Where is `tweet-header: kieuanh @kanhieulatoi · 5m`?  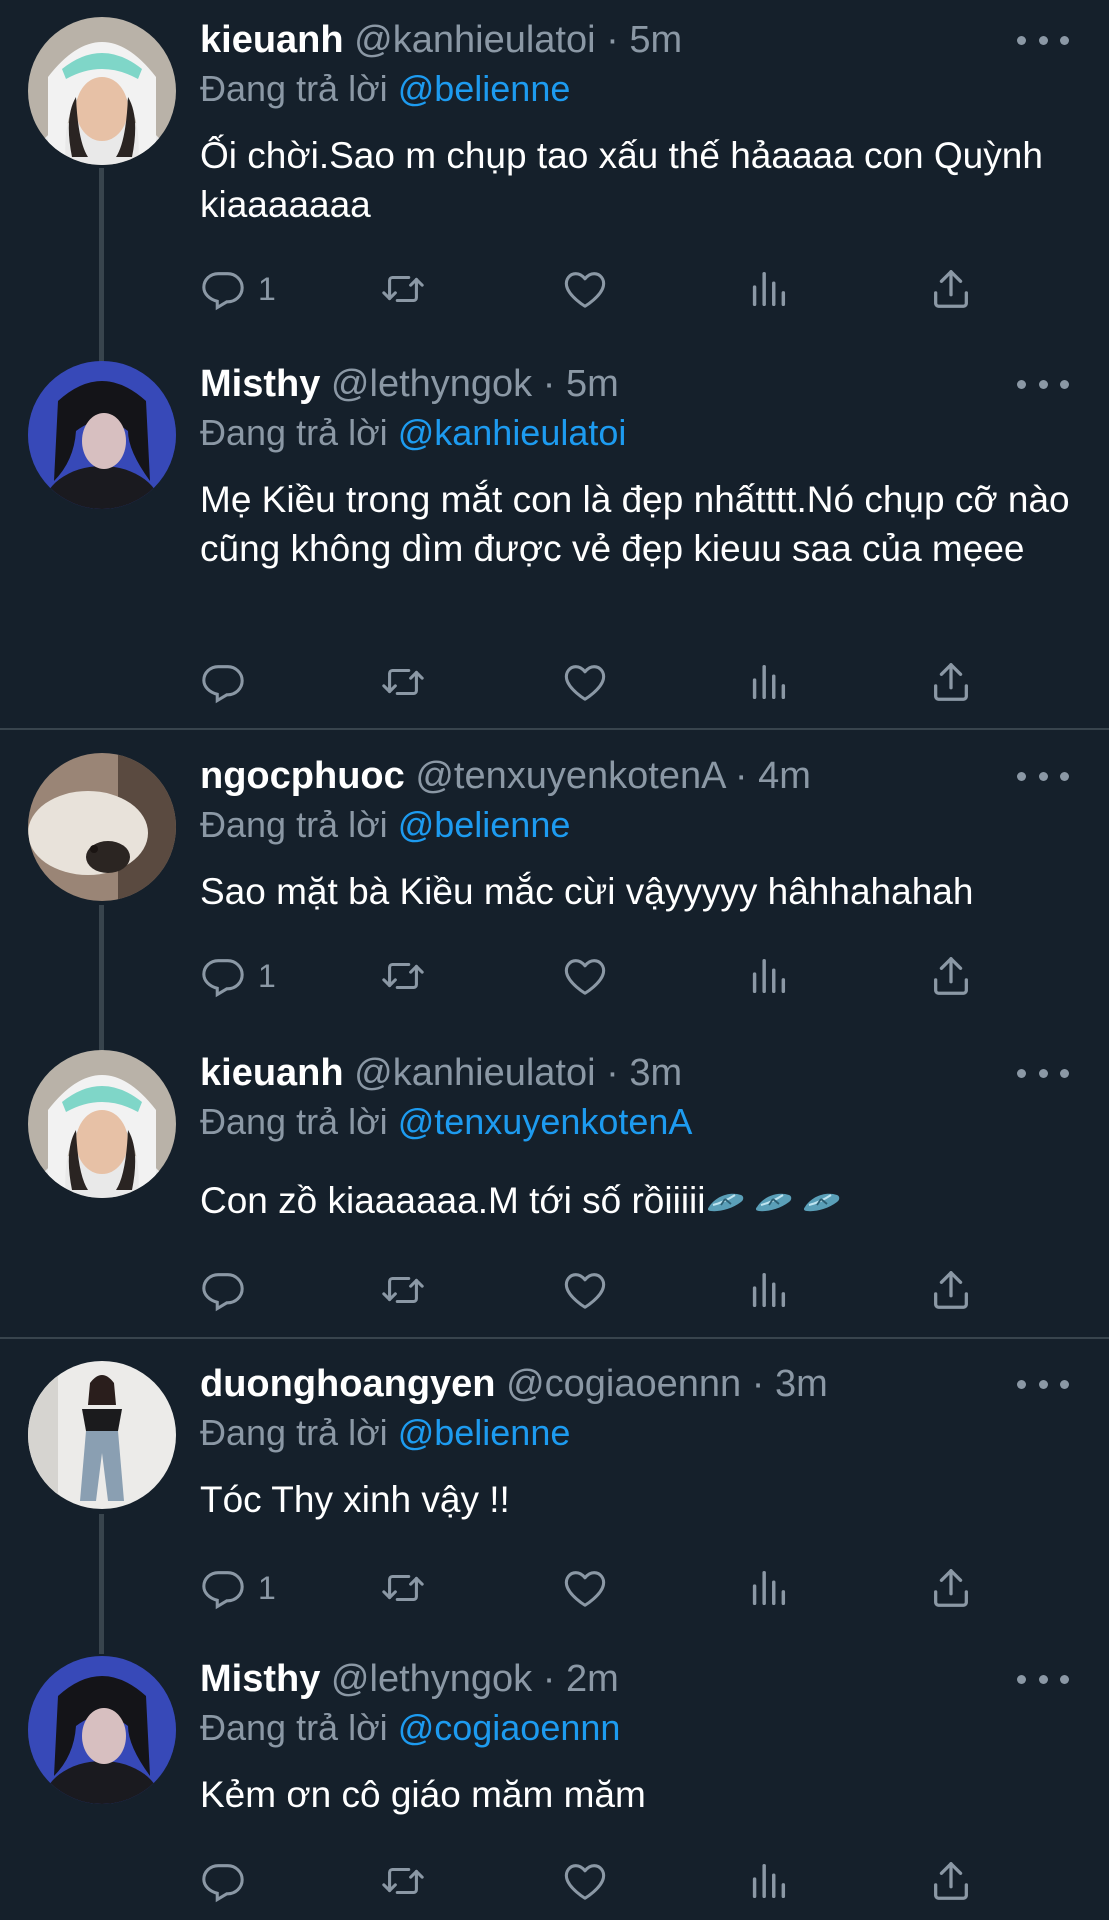 tweet-header: kieuanh @kanhieulatoi · 5m is located at coordinates (441, 40).